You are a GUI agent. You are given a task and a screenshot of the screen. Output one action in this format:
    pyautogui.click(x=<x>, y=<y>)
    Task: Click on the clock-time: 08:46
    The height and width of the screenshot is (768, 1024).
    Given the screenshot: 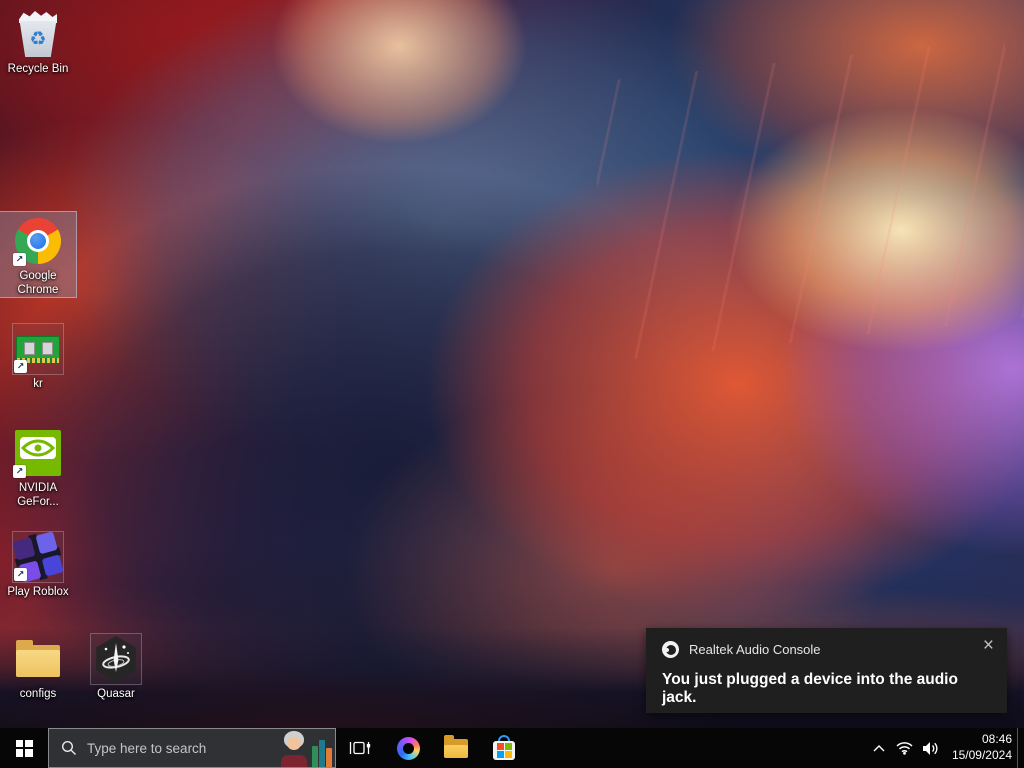 What is the action you would take?
    pyautogui.click(x=996, y=739)
    